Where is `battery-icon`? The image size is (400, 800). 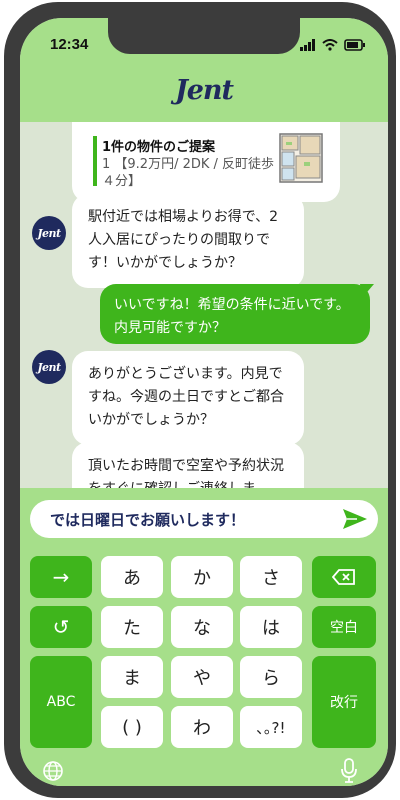
battery-icon is located at coordinates (354, 45).